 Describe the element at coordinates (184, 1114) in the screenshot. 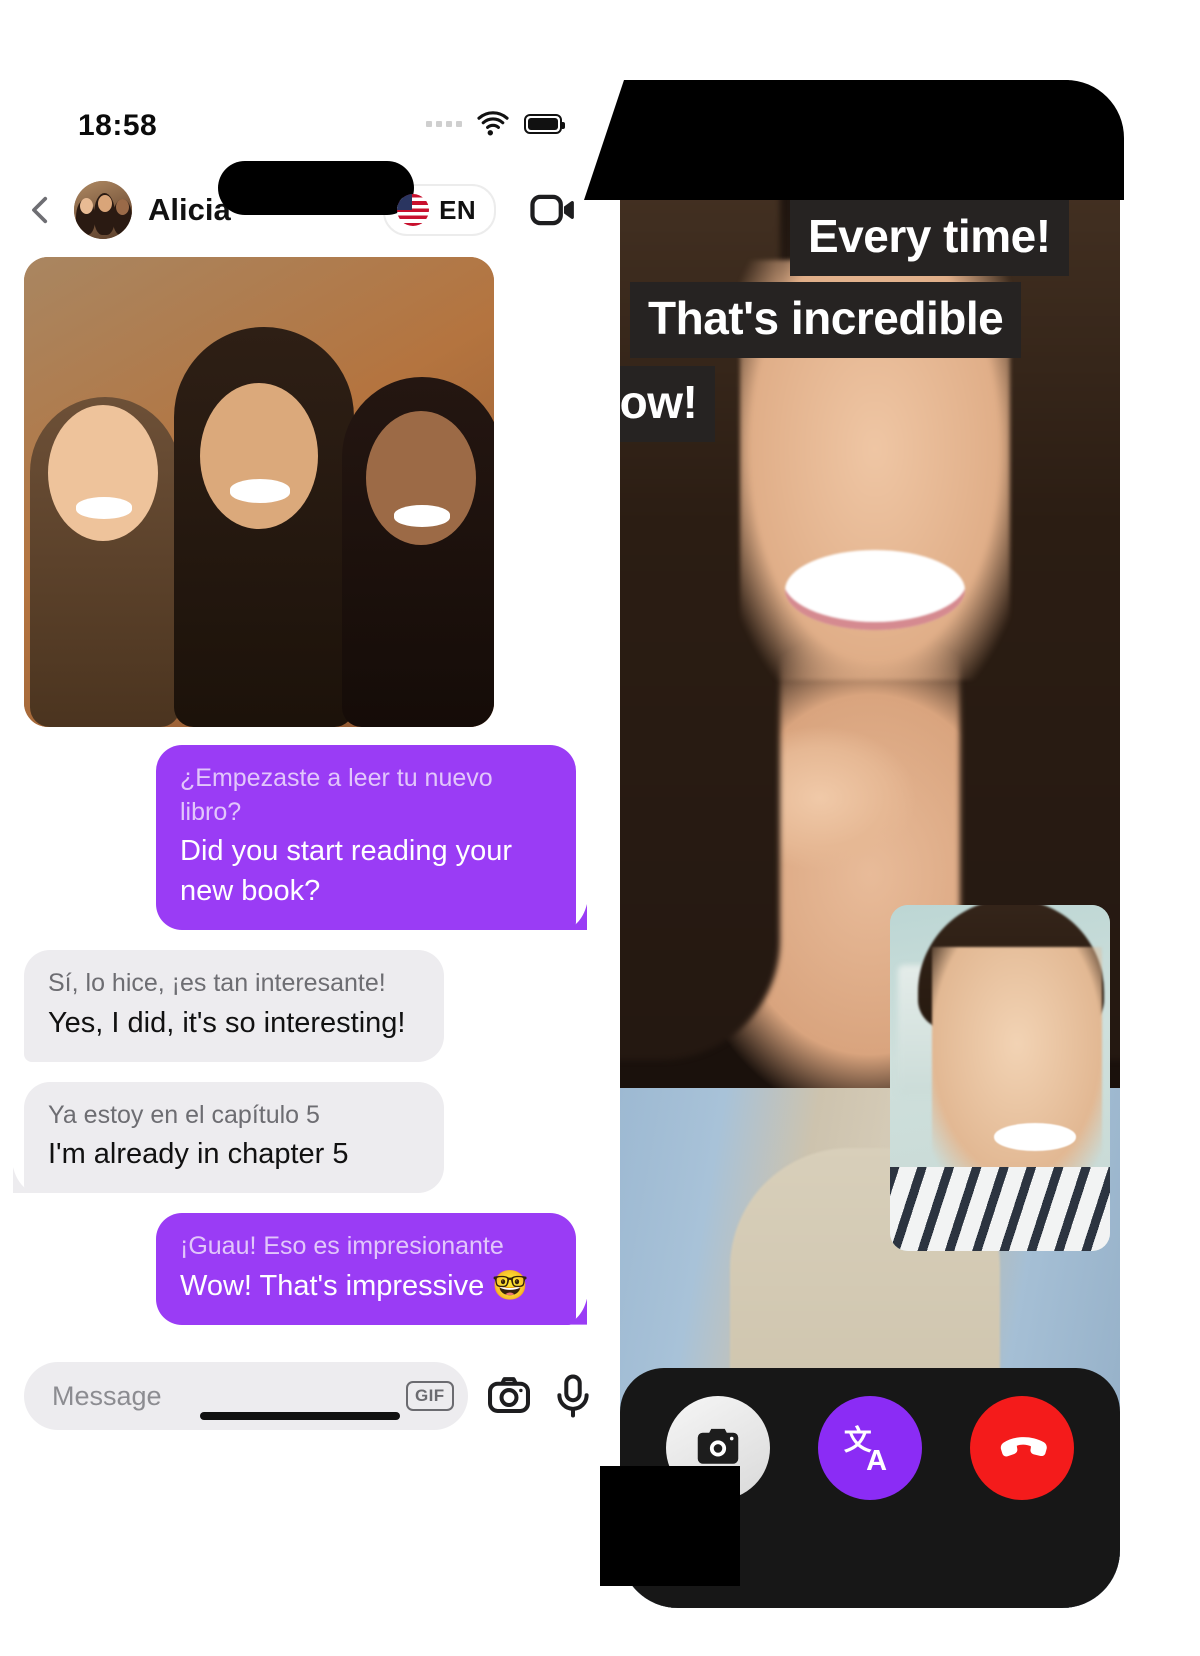

I see `message-original: Ya estoy en el capítulo 5` at that location.